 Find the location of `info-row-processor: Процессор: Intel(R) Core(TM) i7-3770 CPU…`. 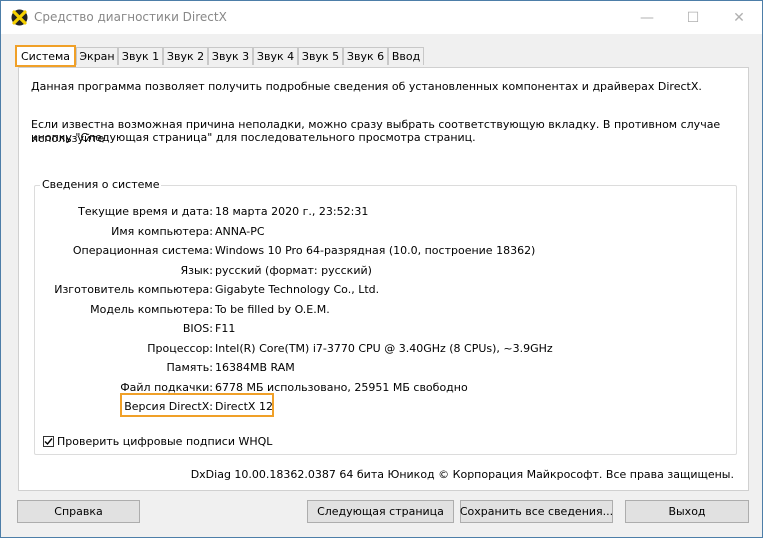

info-row-processor: Процессор: Intel(R) Core(TM) i7-3770 CPU… is located at coordinates (385, 350).